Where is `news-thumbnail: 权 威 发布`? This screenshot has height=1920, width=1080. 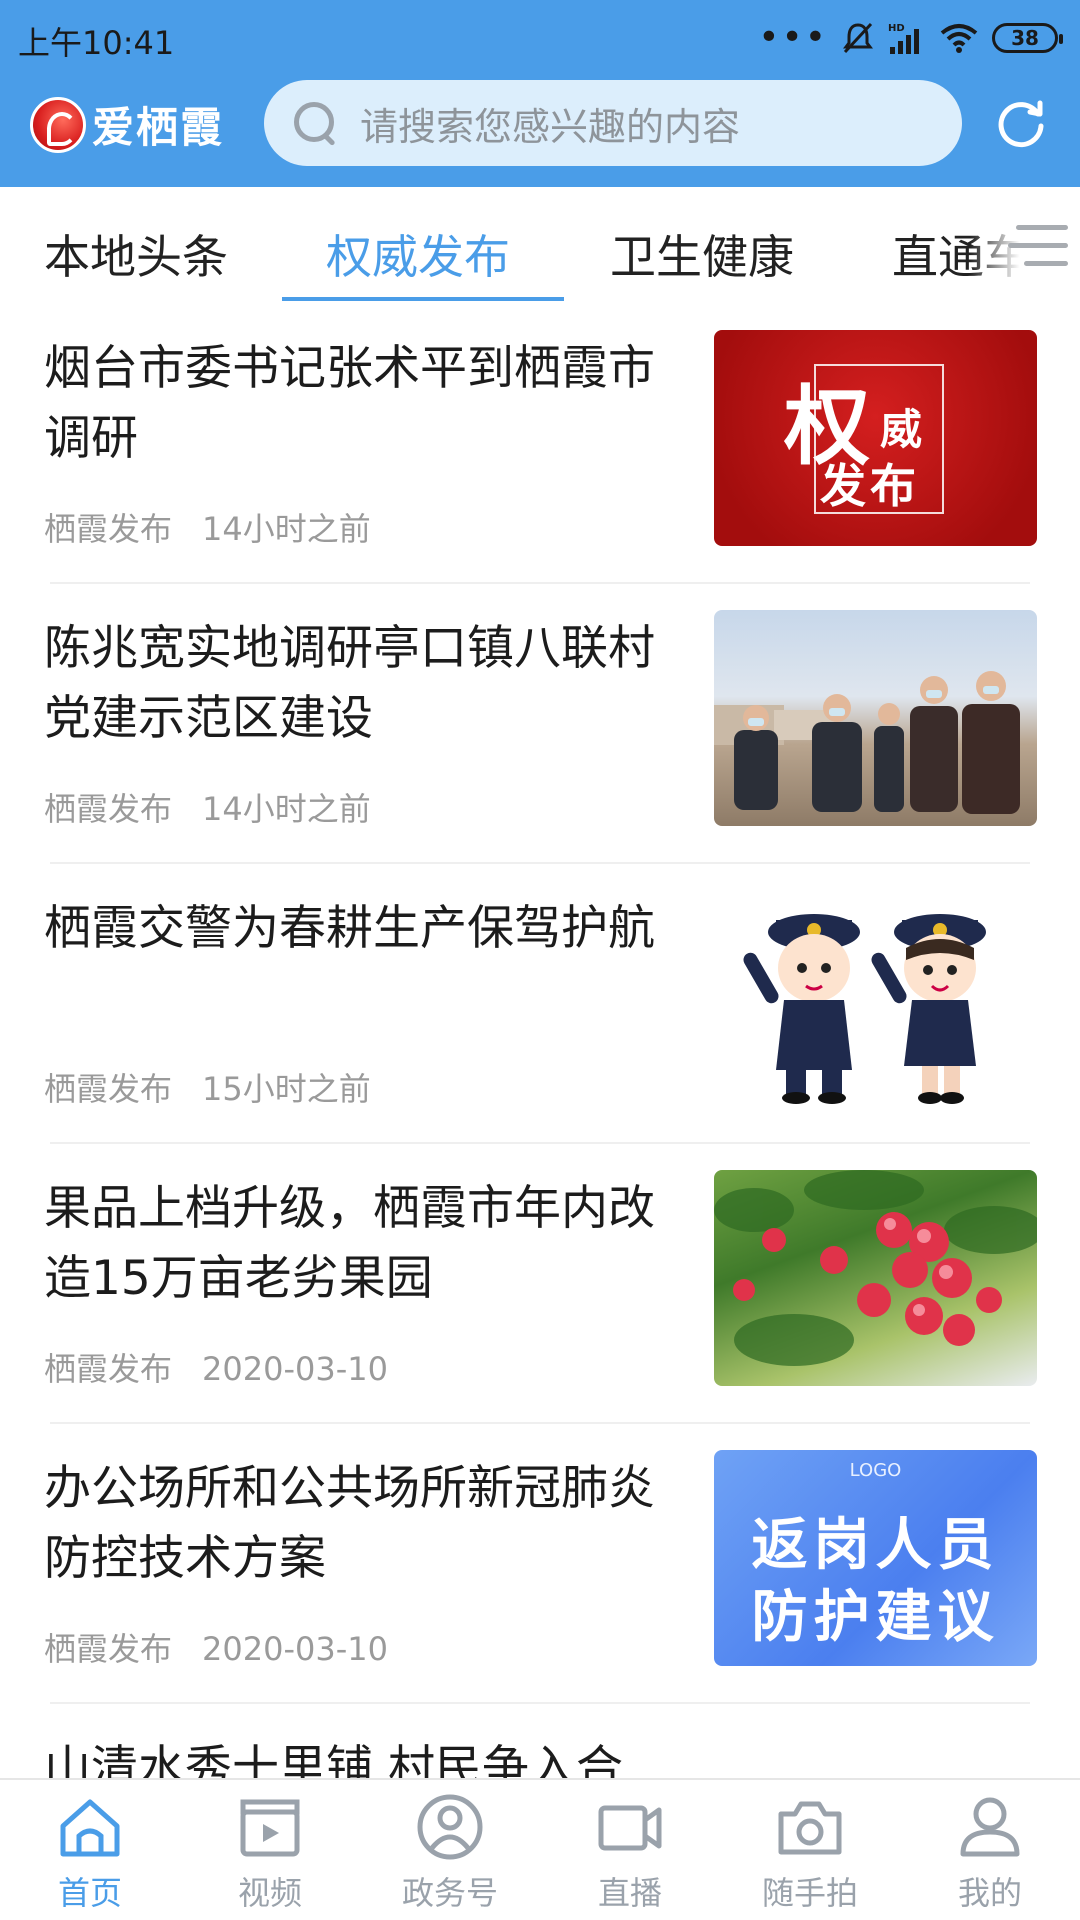
news-thumbnail: 权 威 发布 is located at coordinates (875, 438).